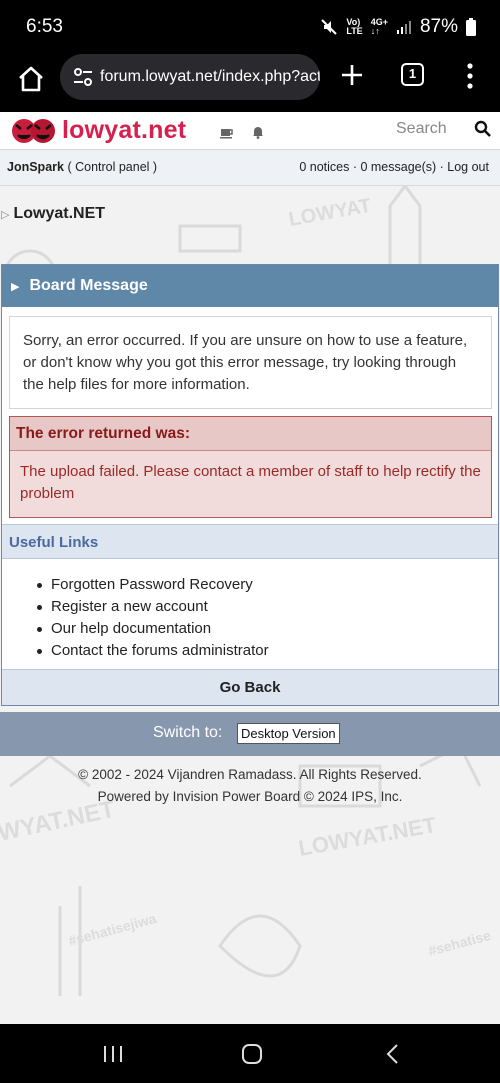 This screenshot has width=500, height=1083. What do you see at coordinates (88, 285) in the screenshot?
I see `board-message-title: Board Message` at bounding box center [88, 285].